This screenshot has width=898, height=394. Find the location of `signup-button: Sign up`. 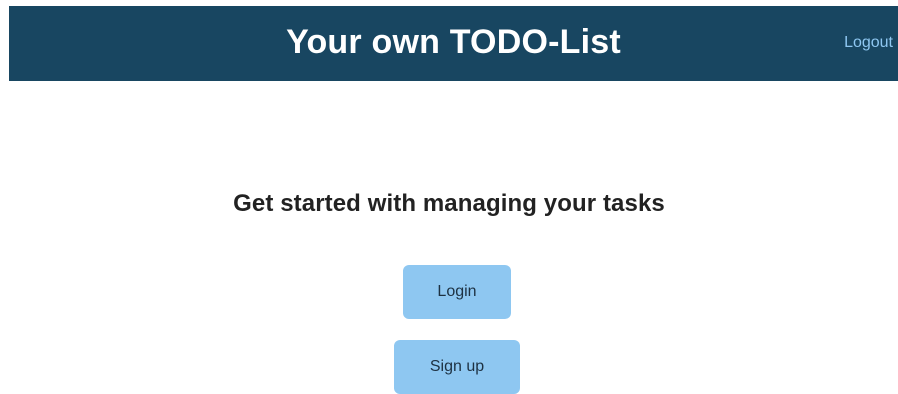

signup-button: Sign up is located at coordinates (457, 367).